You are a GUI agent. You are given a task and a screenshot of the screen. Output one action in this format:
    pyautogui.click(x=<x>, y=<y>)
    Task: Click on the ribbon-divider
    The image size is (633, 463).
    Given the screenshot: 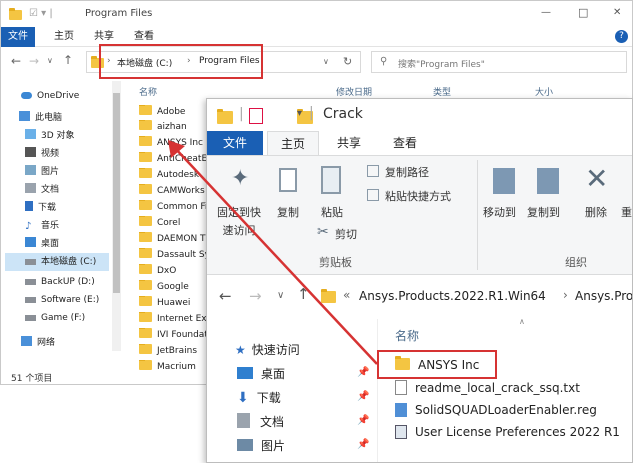 What is the action you would take?
    pyautogui.click(x=477, y=215)
    